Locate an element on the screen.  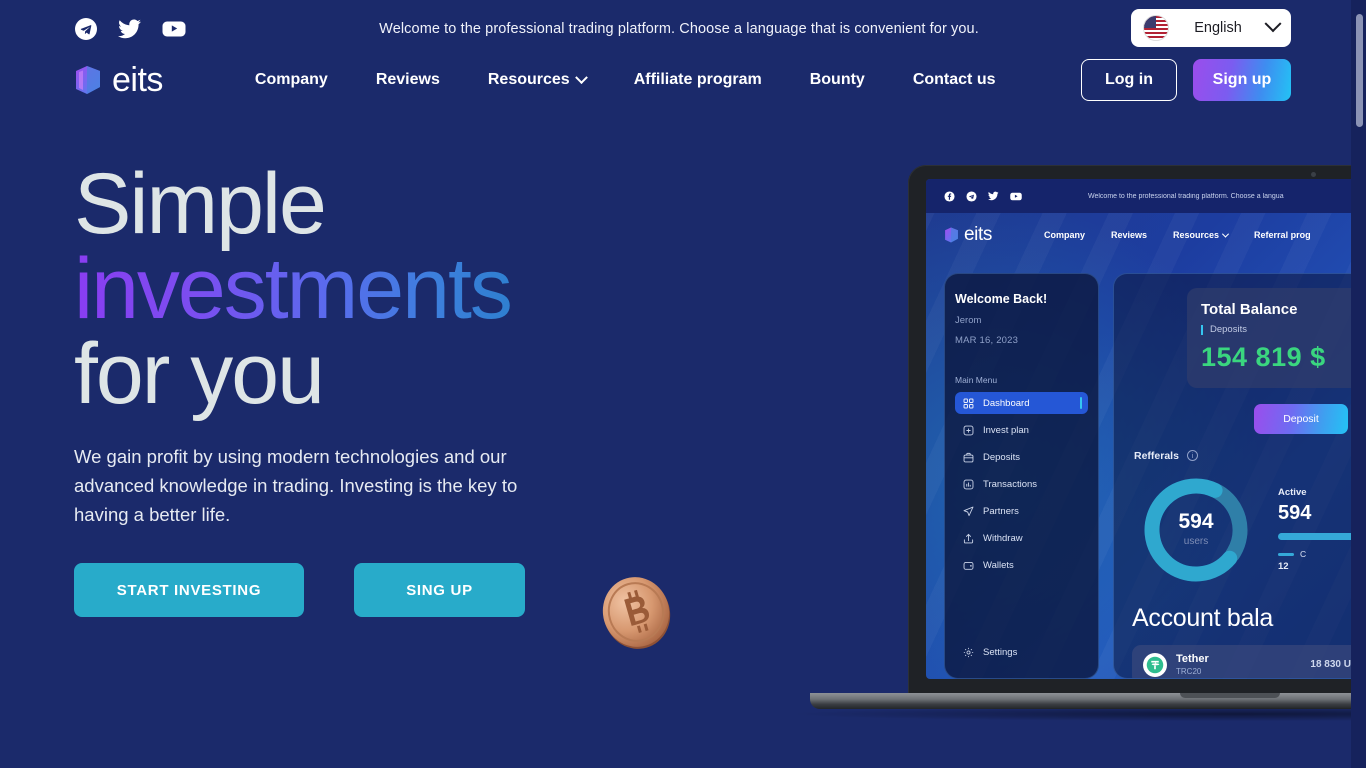
screen-nav-link-resources: Resources is located at coordinates (1201, 235).